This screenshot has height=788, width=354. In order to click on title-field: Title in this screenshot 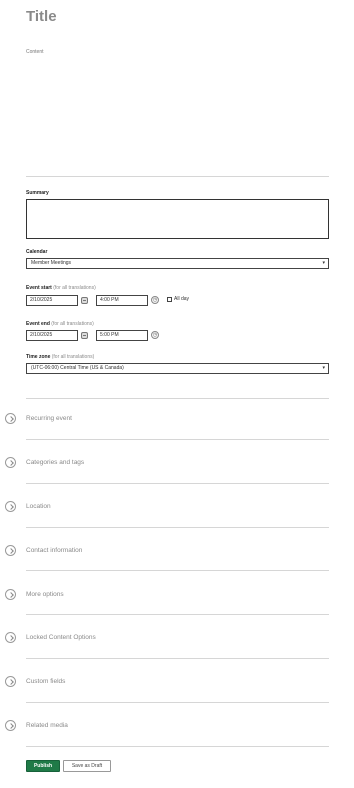, I will do `click(41, 16)`.